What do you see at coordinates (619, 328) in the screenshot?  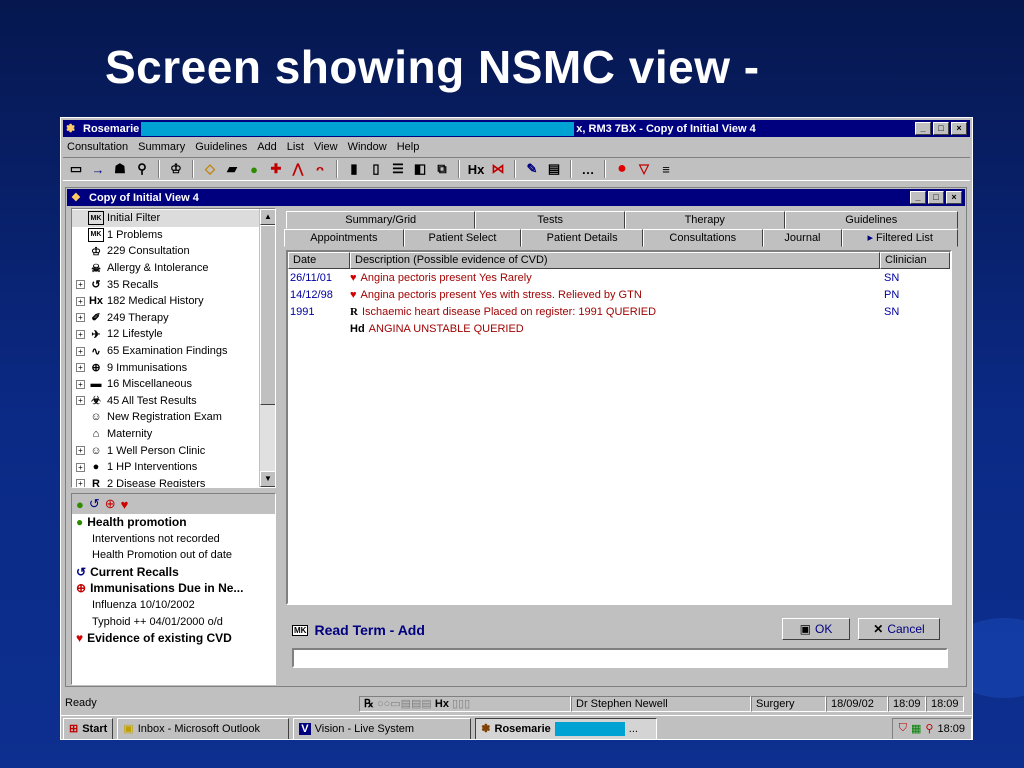 I see `table-row: Hd ANGINA UNSTABLE QUERIED` at bounding box center [619, 328].